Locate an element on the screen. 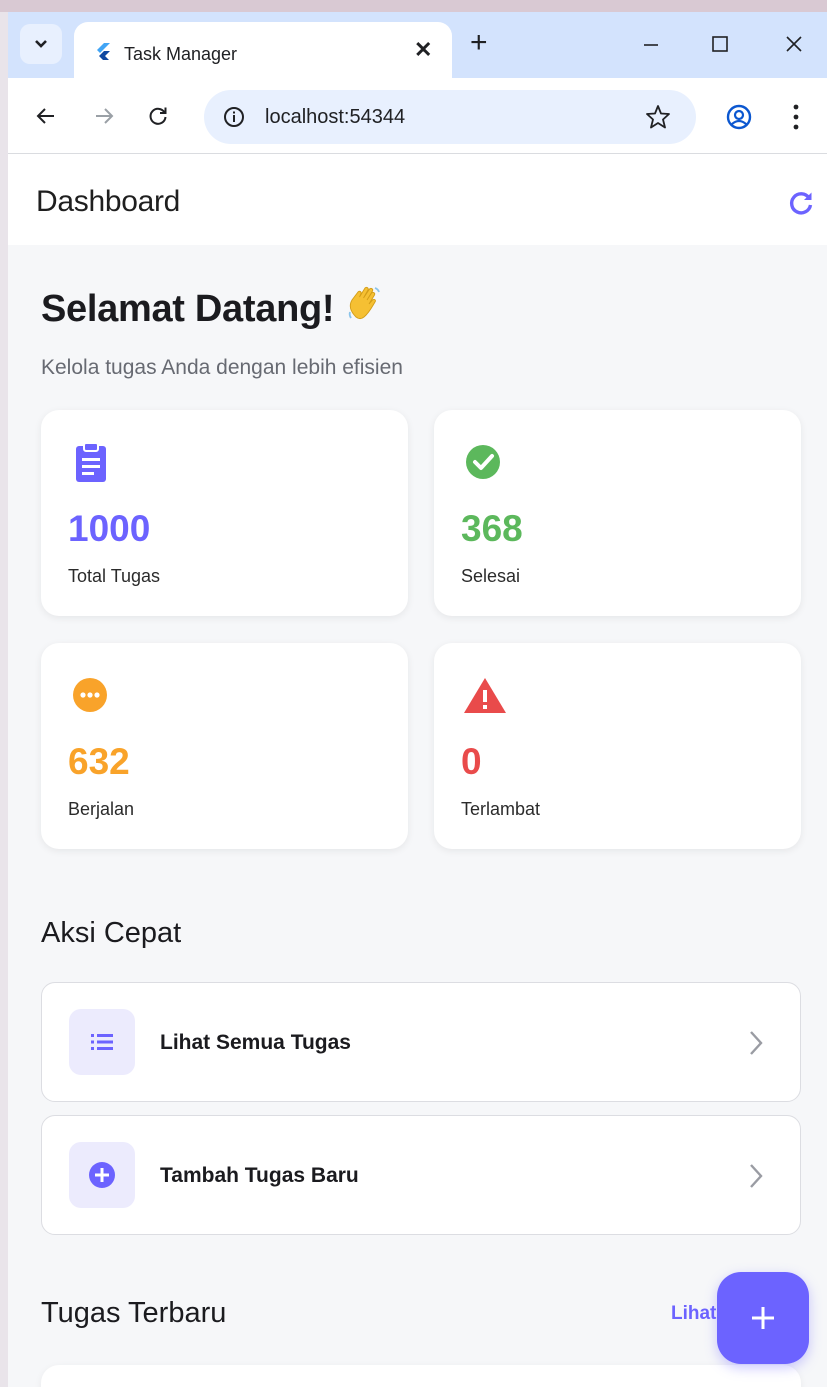  welcome-text: Selamat Datang! is located at coordinates (188, 309).